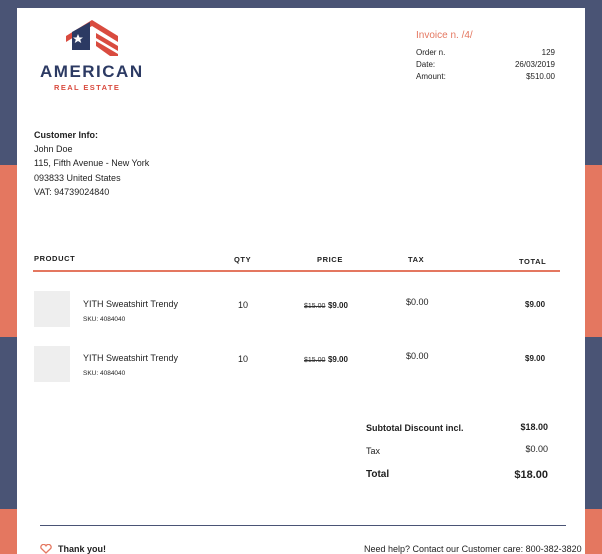  Describe the element at coordinates (533, 261) in the screenshot. I see `header-total: TOTAL` at that location.